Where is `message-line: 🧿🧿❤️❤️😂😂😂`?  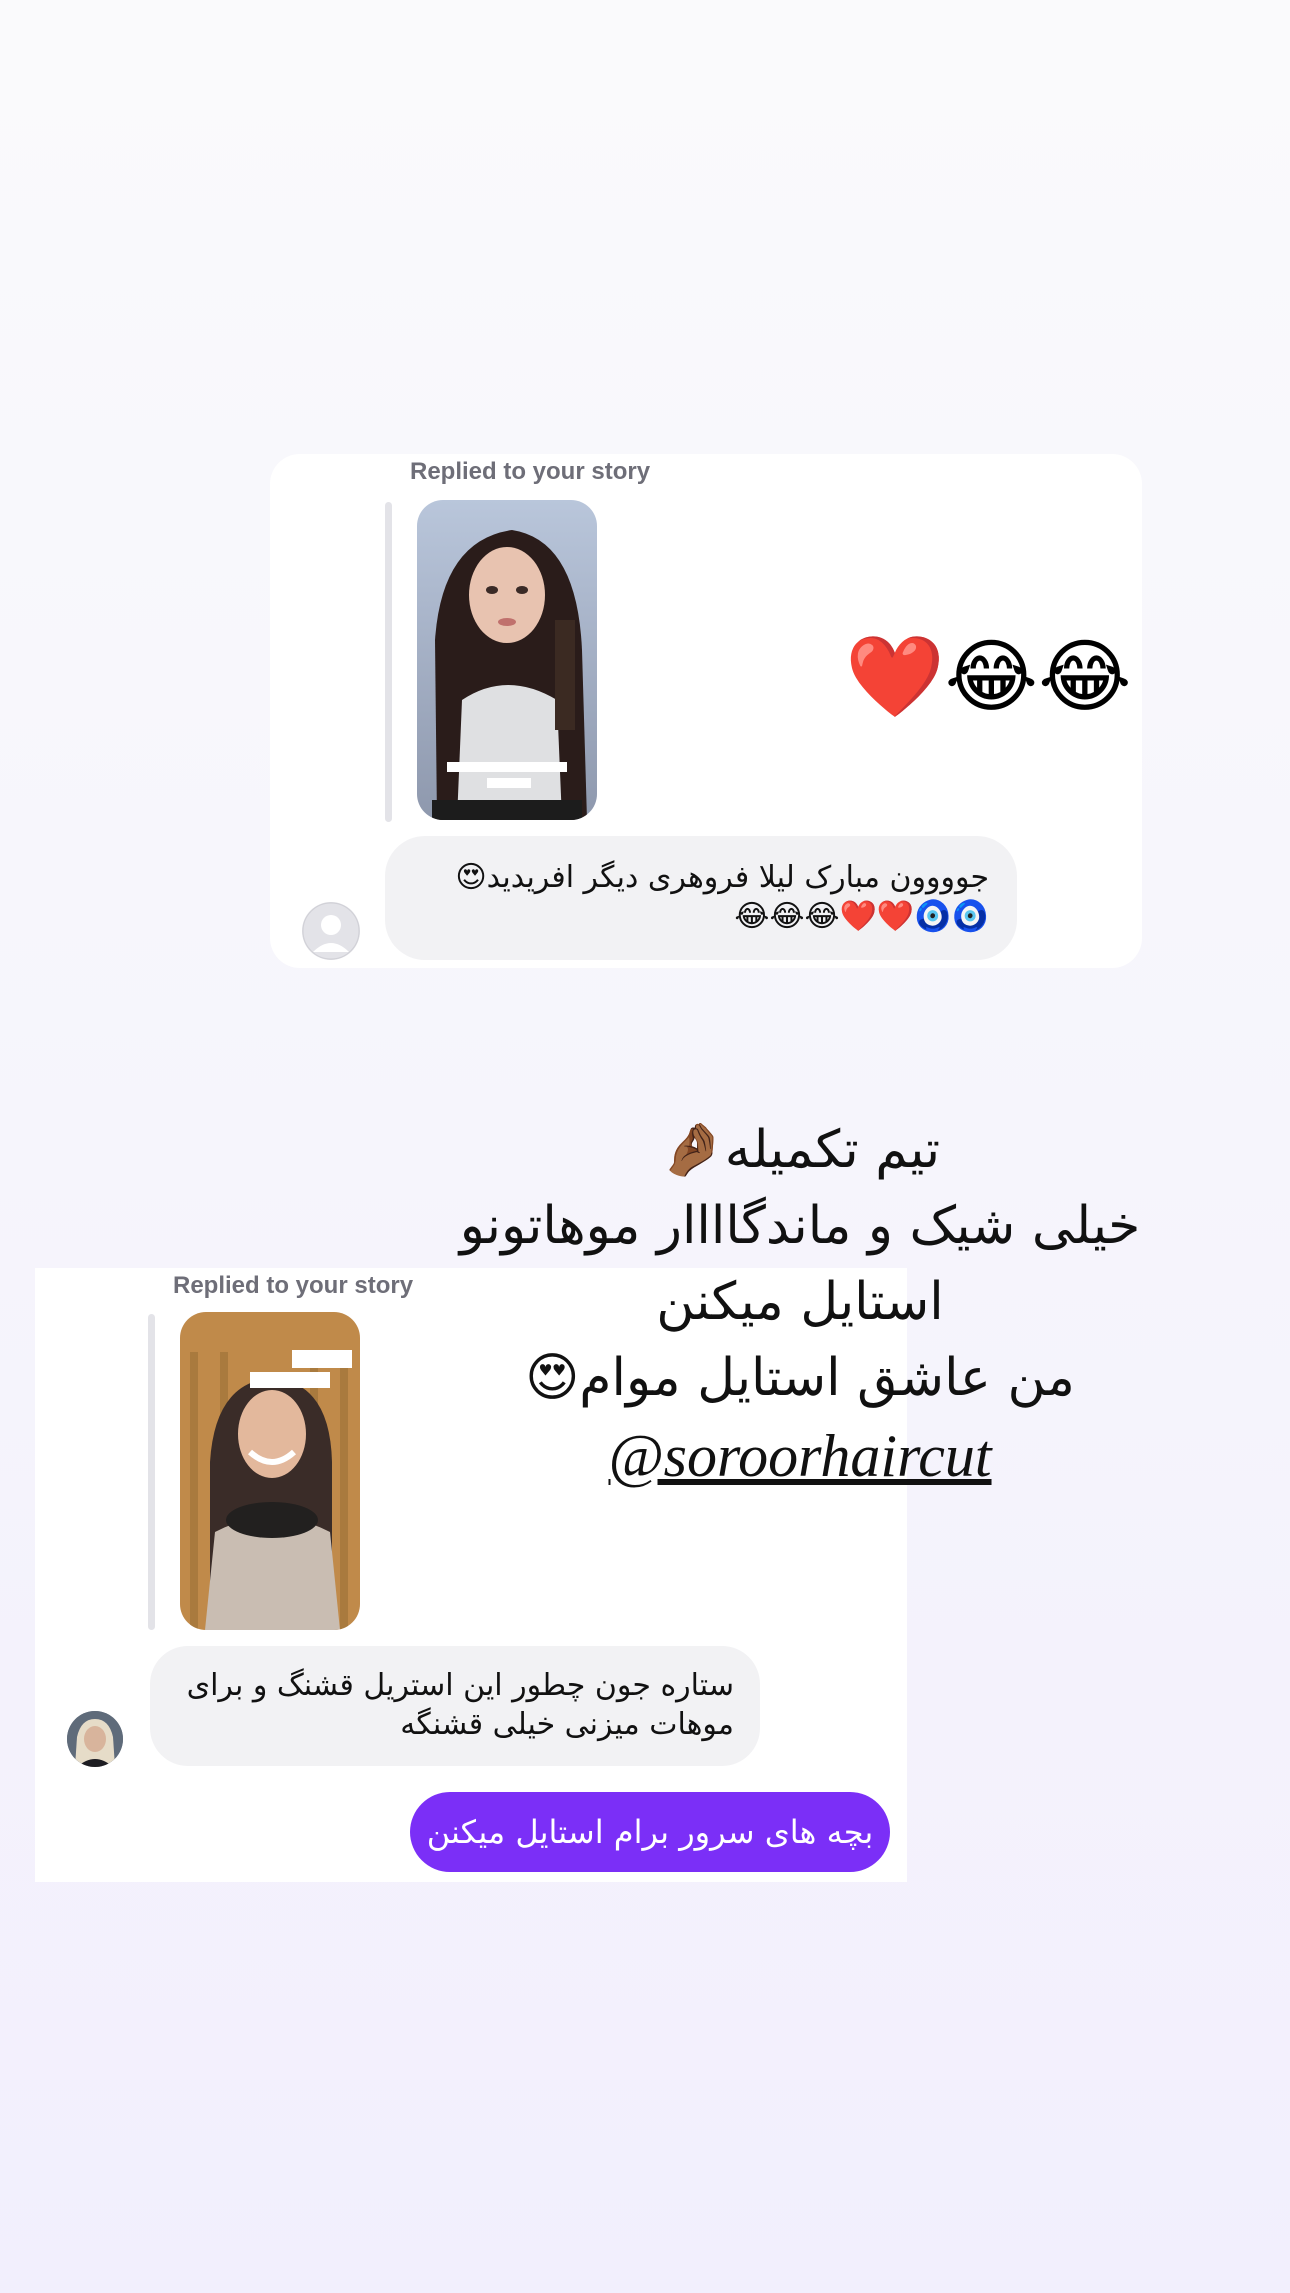 message-line: 🧿🧿❤️❤️😂😂😂 is located at coordinates (861, 916).